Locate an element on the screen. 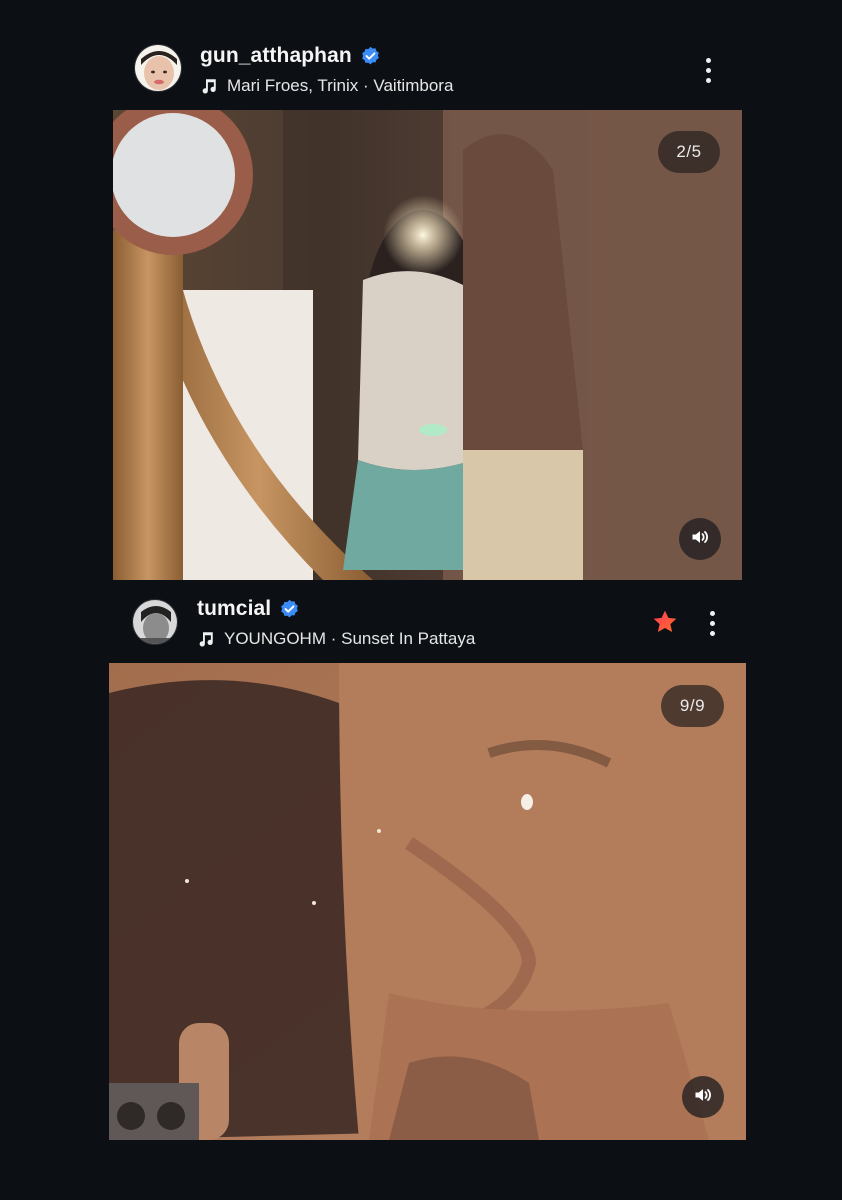  music-attribution: YOUNGOHM · Sunset In Pattaya is located at coordinates (336, 639).